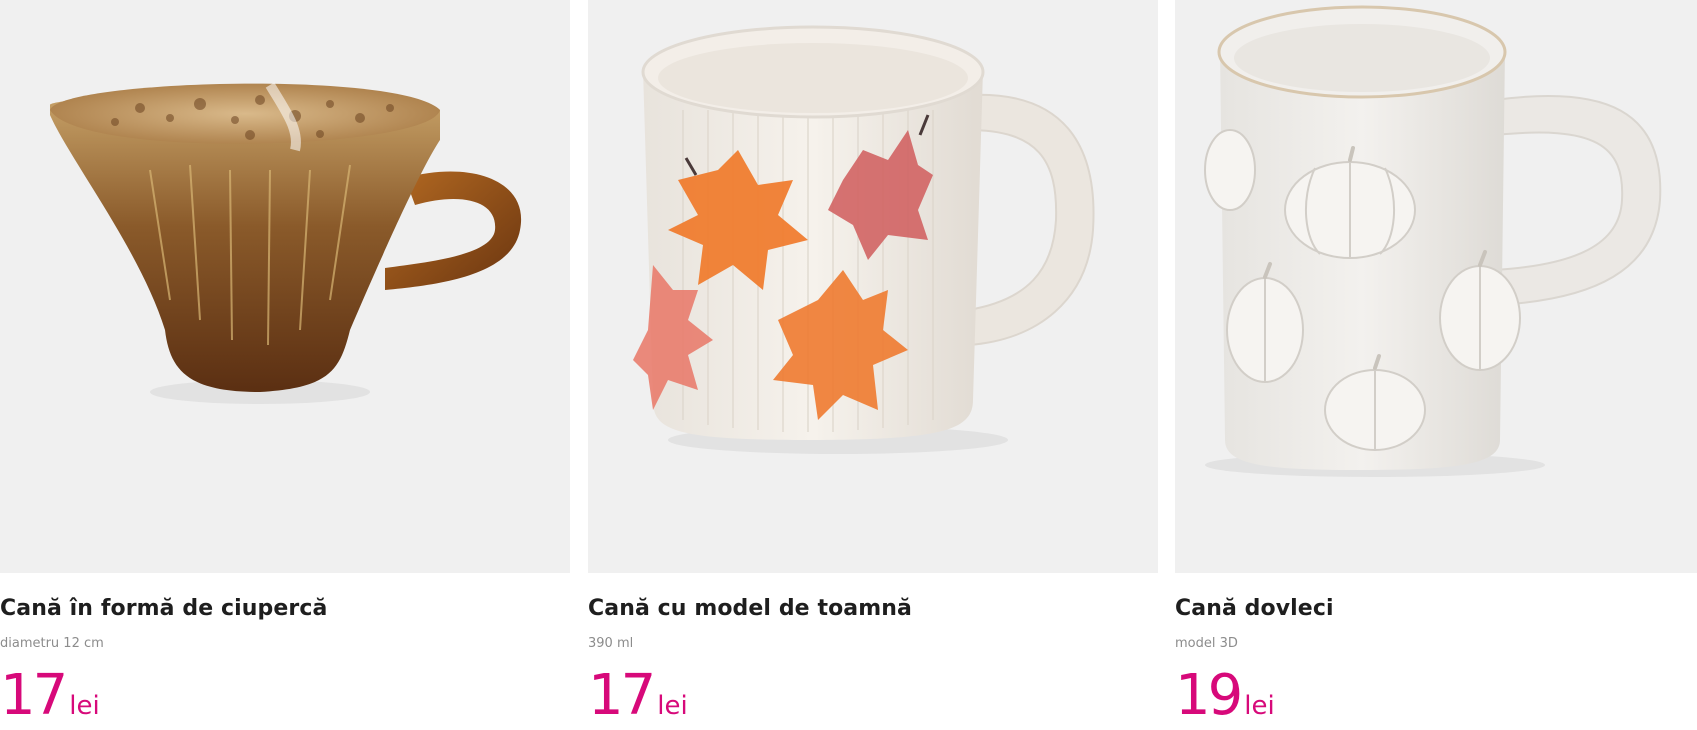 The height and width of the screenshot is (730, 1697). What do you see at coordinates (1254, 608) in the screenshot?
I see `product-title: Cană dovleci` at bounding box center [1254, 608].